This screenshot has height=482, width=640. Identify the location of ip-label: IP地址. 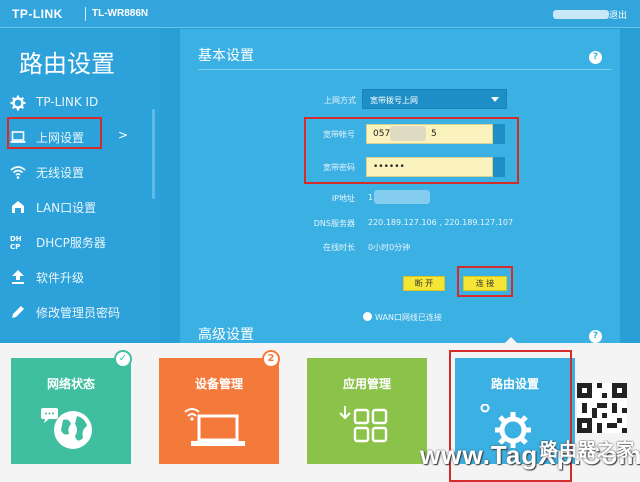
(343, 198).